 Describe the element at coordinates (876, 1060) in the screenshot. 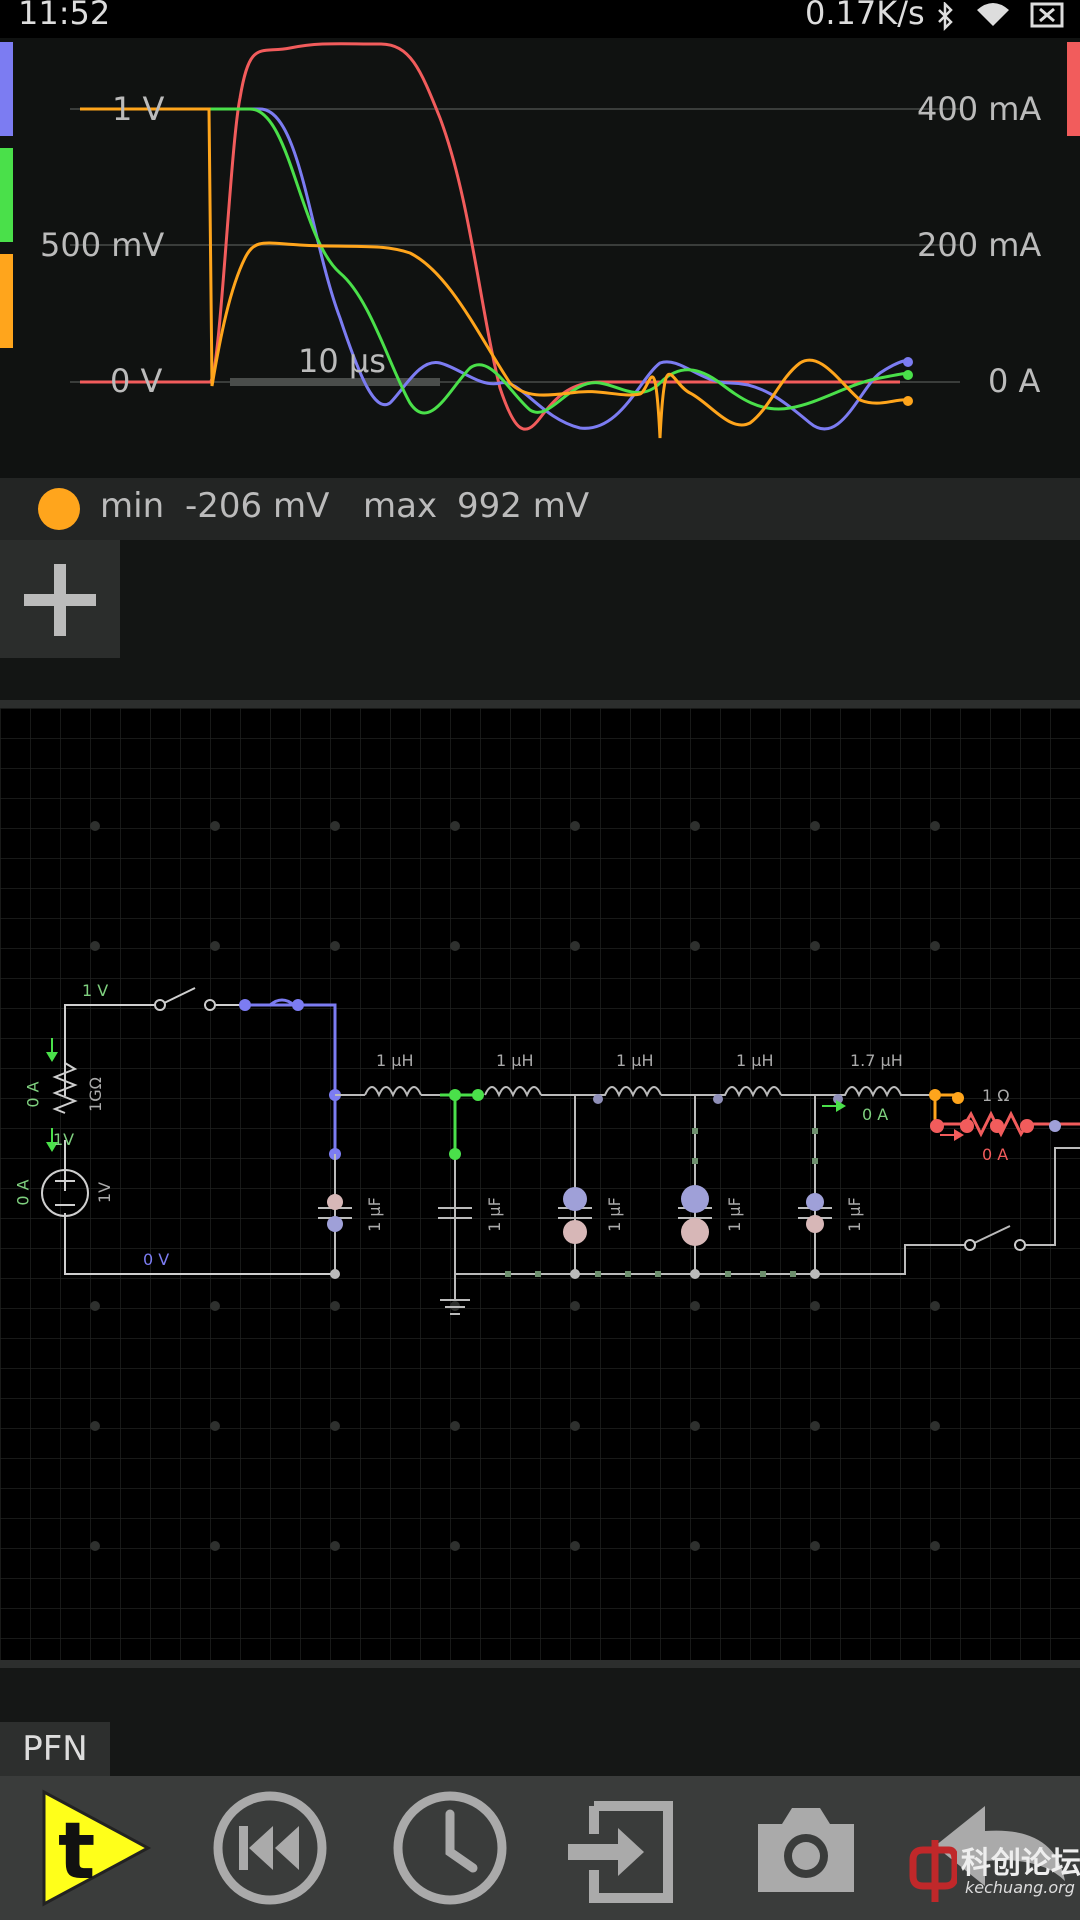

I see `label-inductor-5: 1.7 µH` at that location.